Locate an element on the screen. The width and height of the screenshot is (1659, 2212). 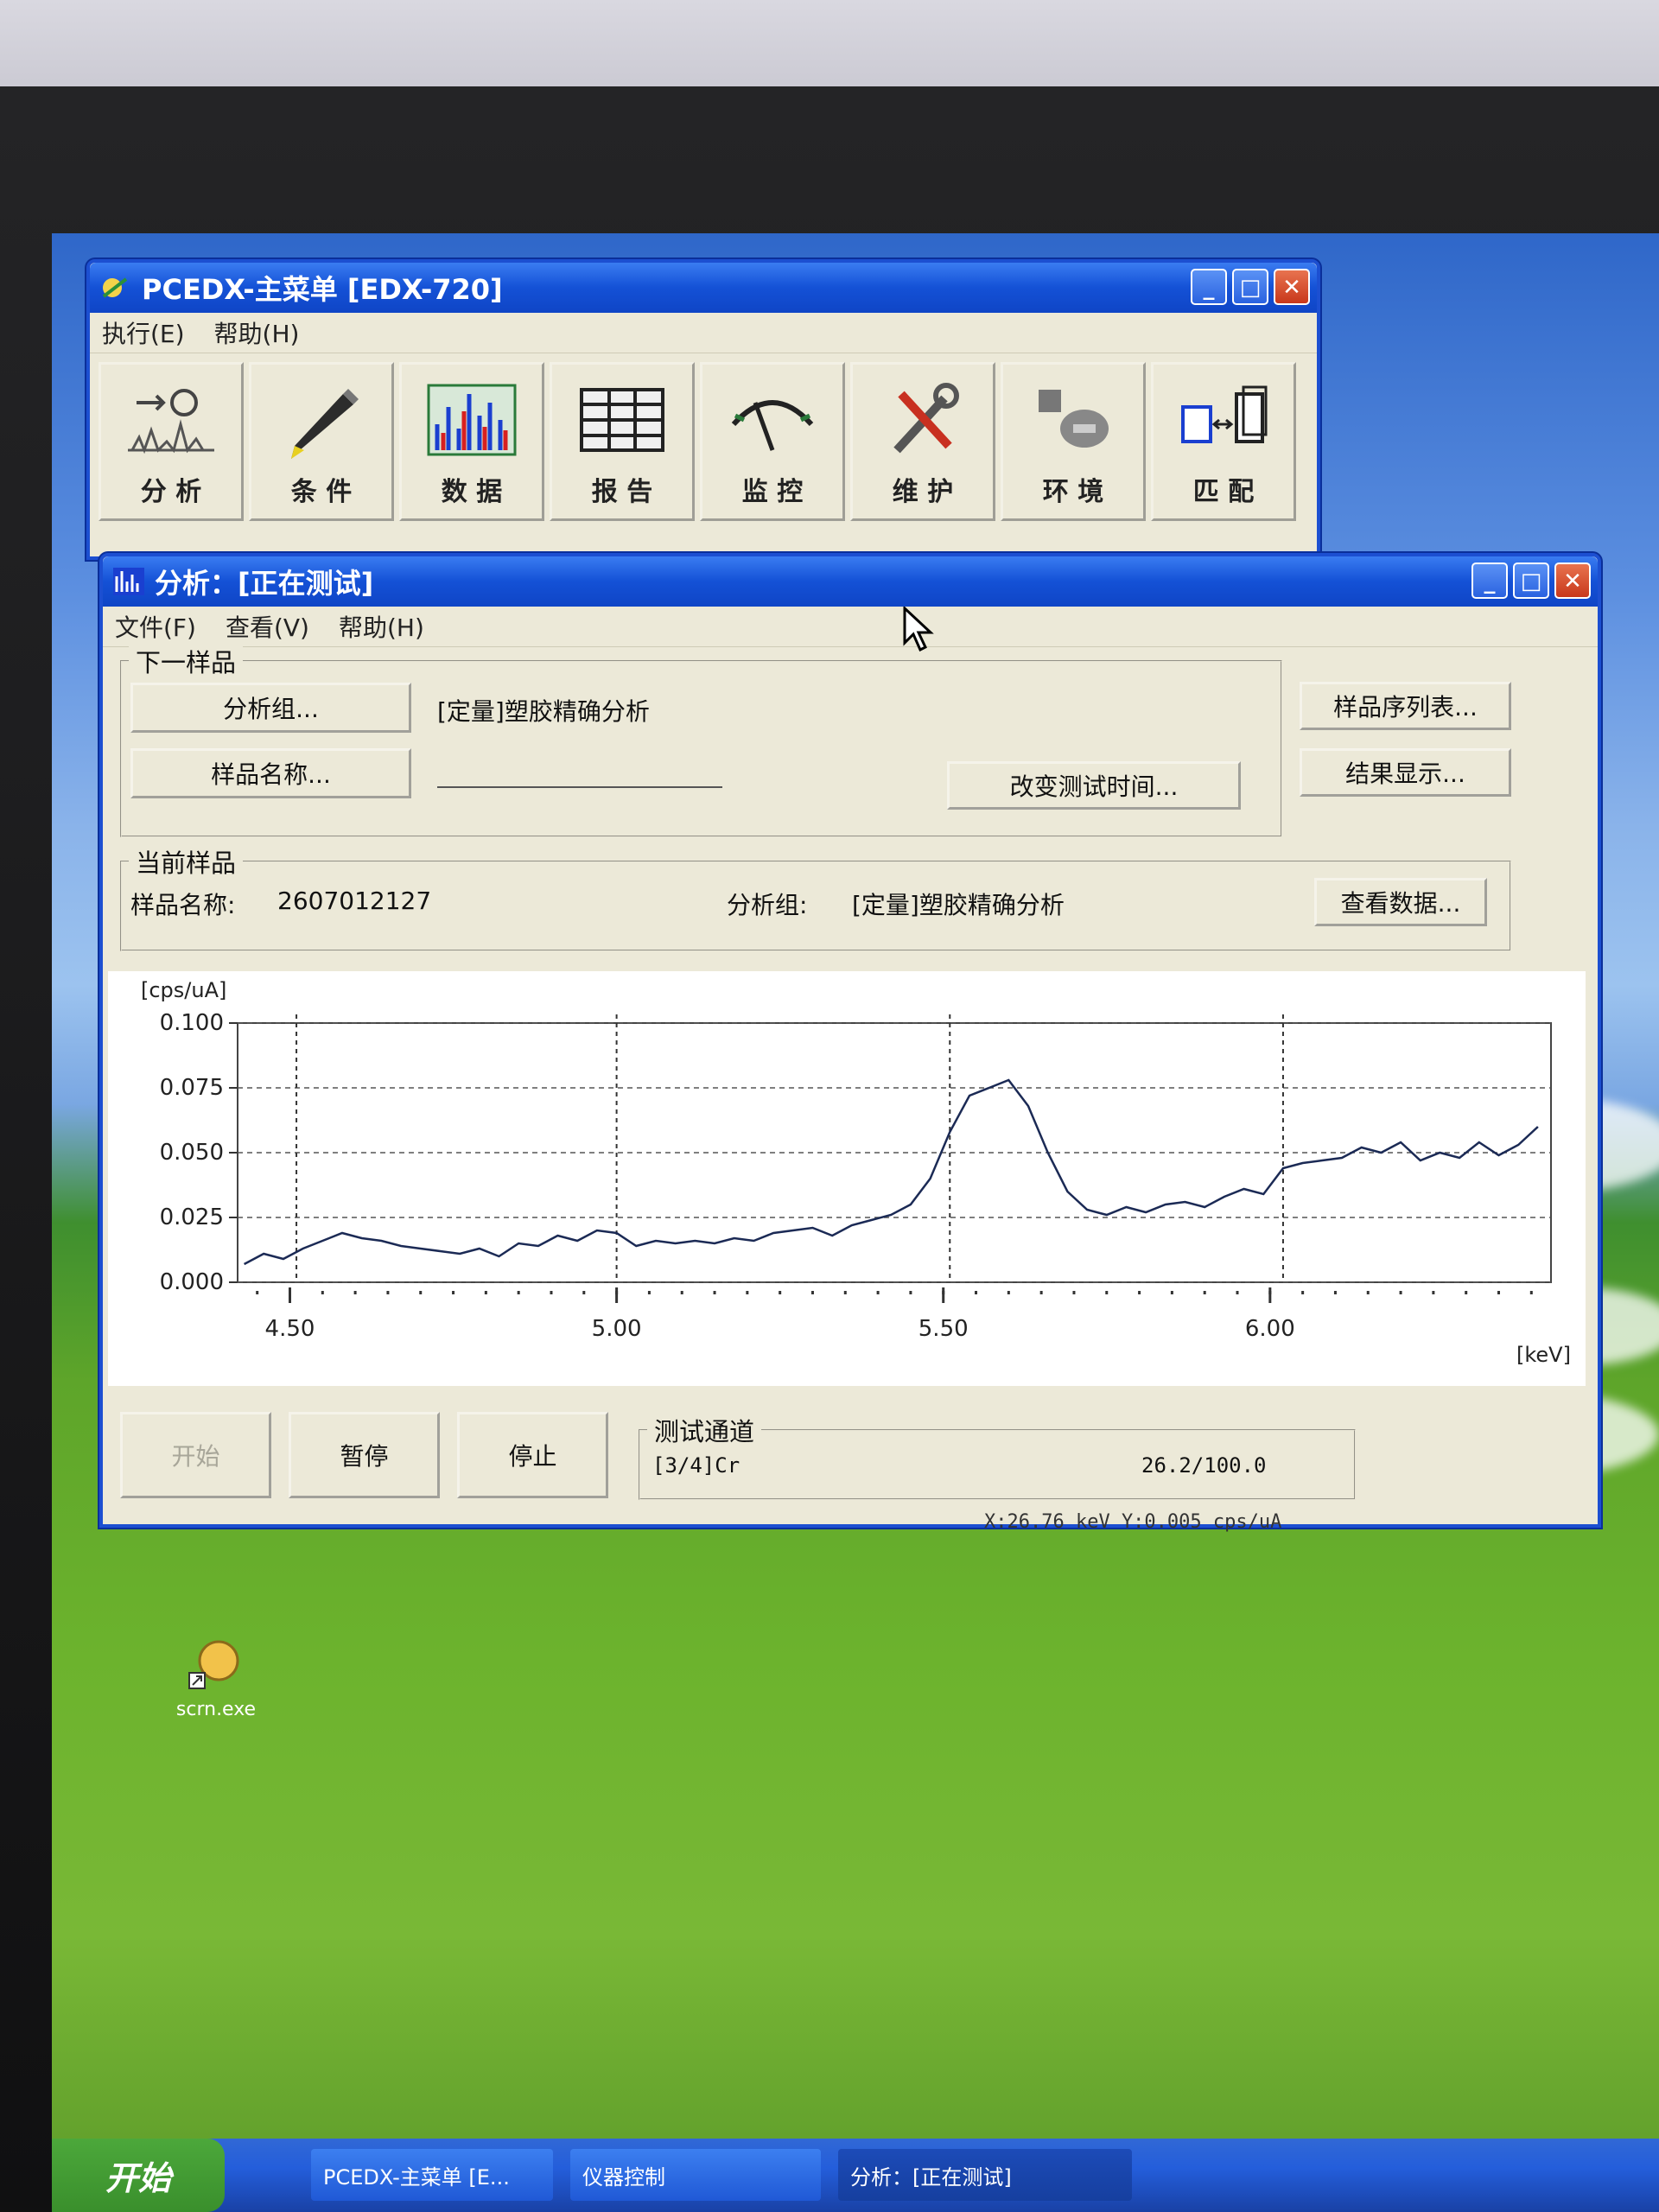
tool-environment-label: 环 境 is located at coordinates (1073, 492).